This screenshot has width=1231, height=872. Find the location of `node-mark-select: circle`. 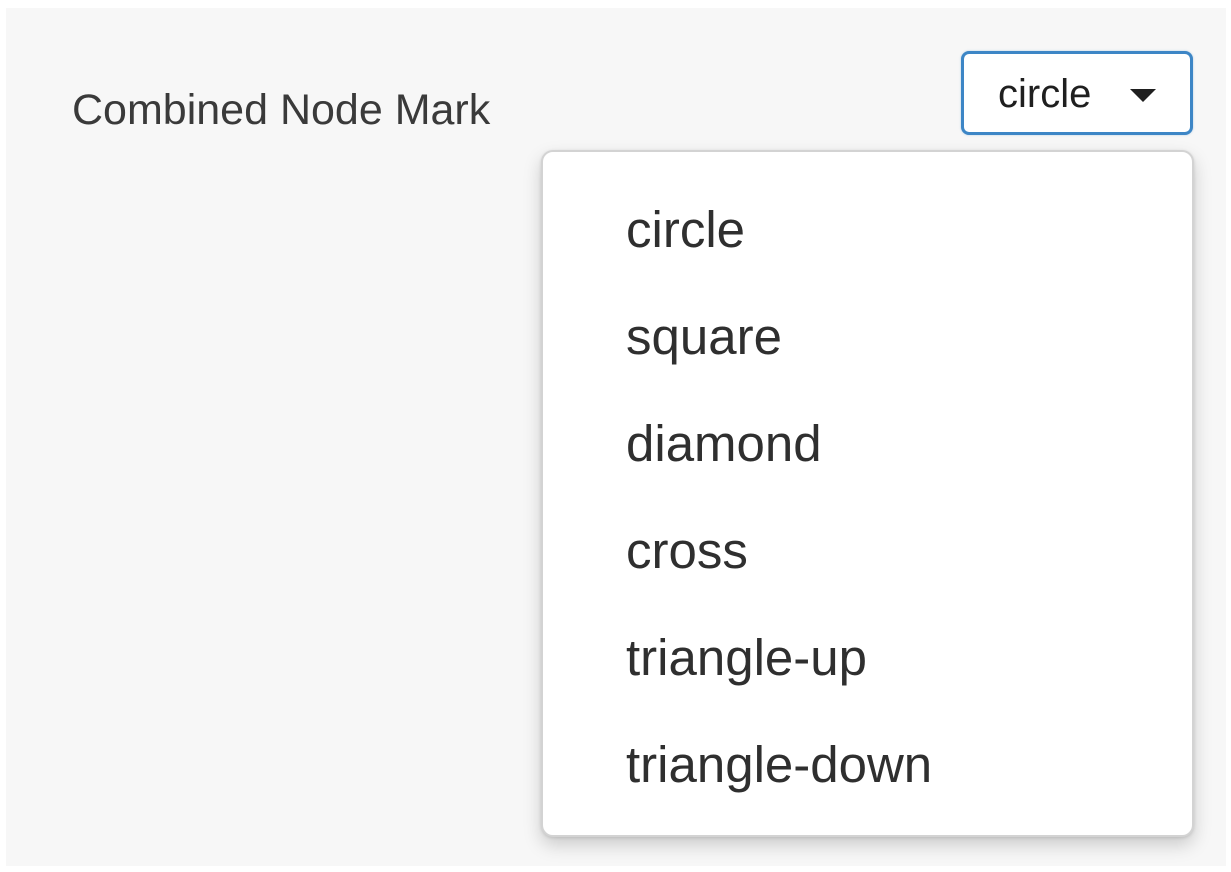

node-mark-select: circle is located at coordinates (1077, 93).